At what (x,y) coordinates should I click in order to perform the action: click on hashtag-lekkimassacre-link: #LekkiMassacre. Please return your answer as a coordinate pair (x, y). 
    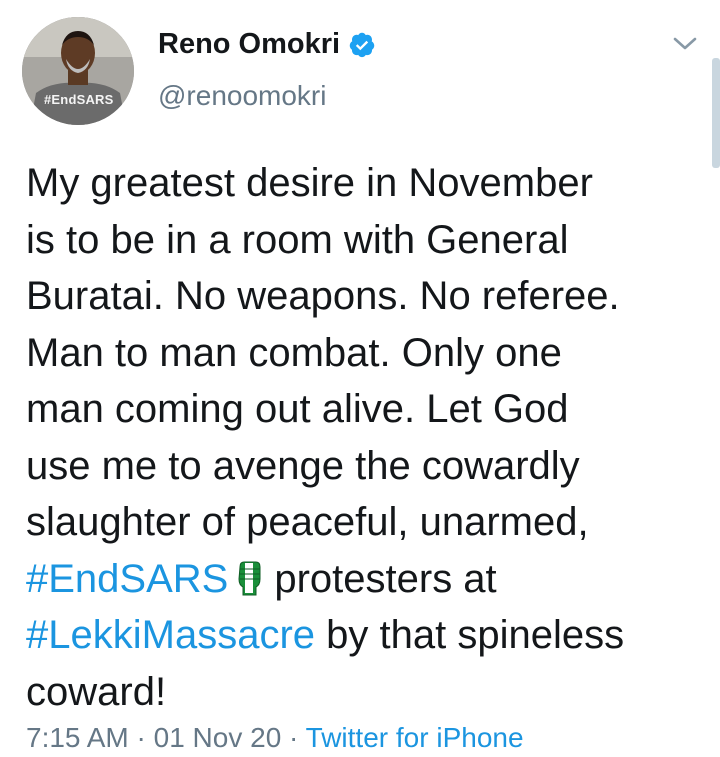
    Looking at the image, I should click on (170, 635).